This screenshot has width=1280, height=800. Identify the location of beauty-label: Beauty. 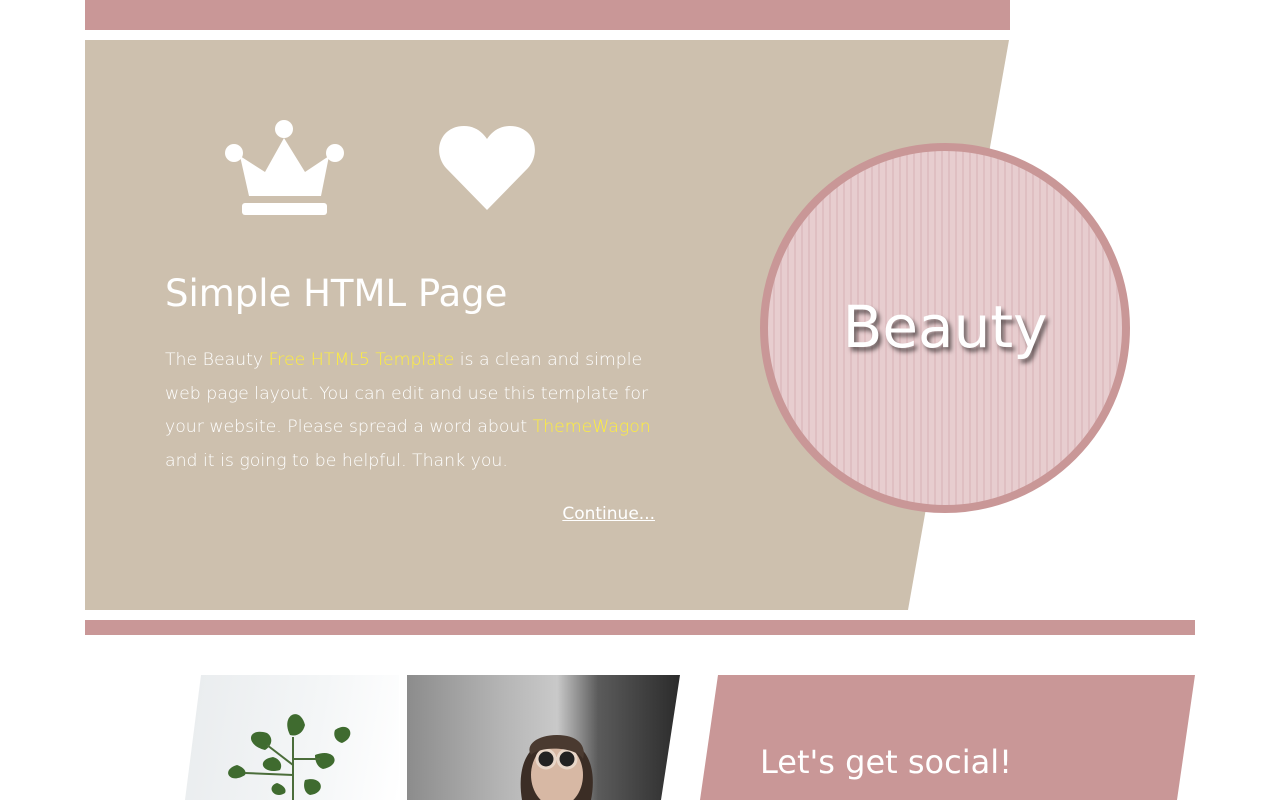
(945, 327).